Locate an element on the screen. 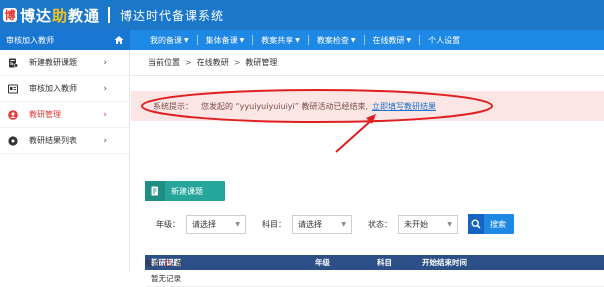 The height and width of the screenshot is (287, 604). sidebar-item-label: 教研管理 is located at coordinates (45, 114).